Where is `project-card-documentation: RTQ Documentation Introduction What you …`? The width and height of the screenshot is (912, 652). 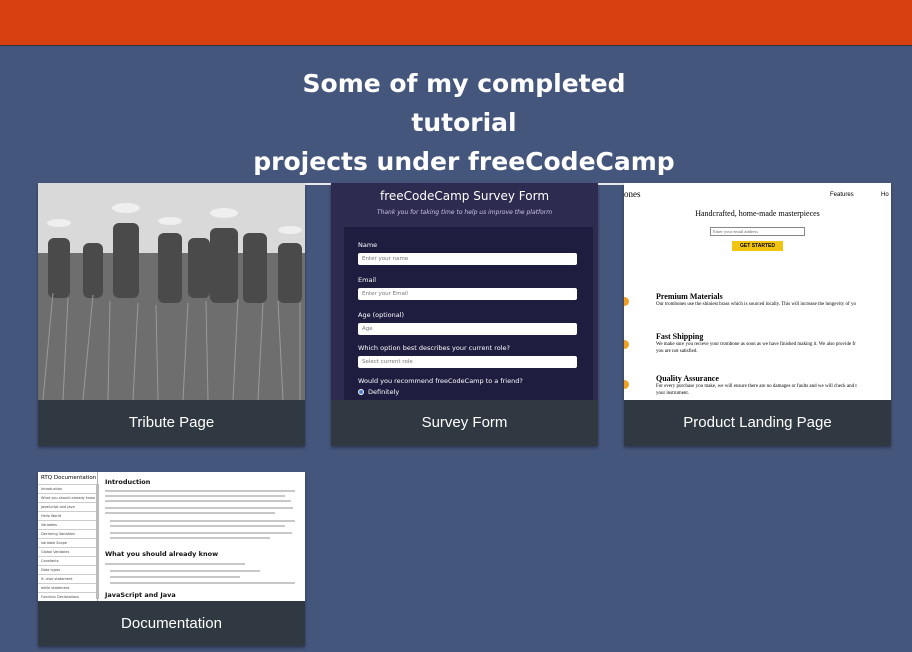
project-card-documentation: RTQ Documentation Introduction What you … is located at coordinates (171, 559).